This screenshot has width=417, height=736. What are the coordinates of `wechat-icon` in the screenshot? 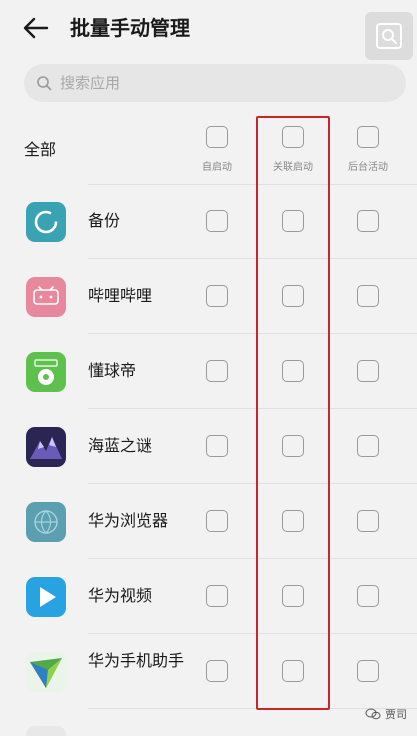 It's located at (373, 714).